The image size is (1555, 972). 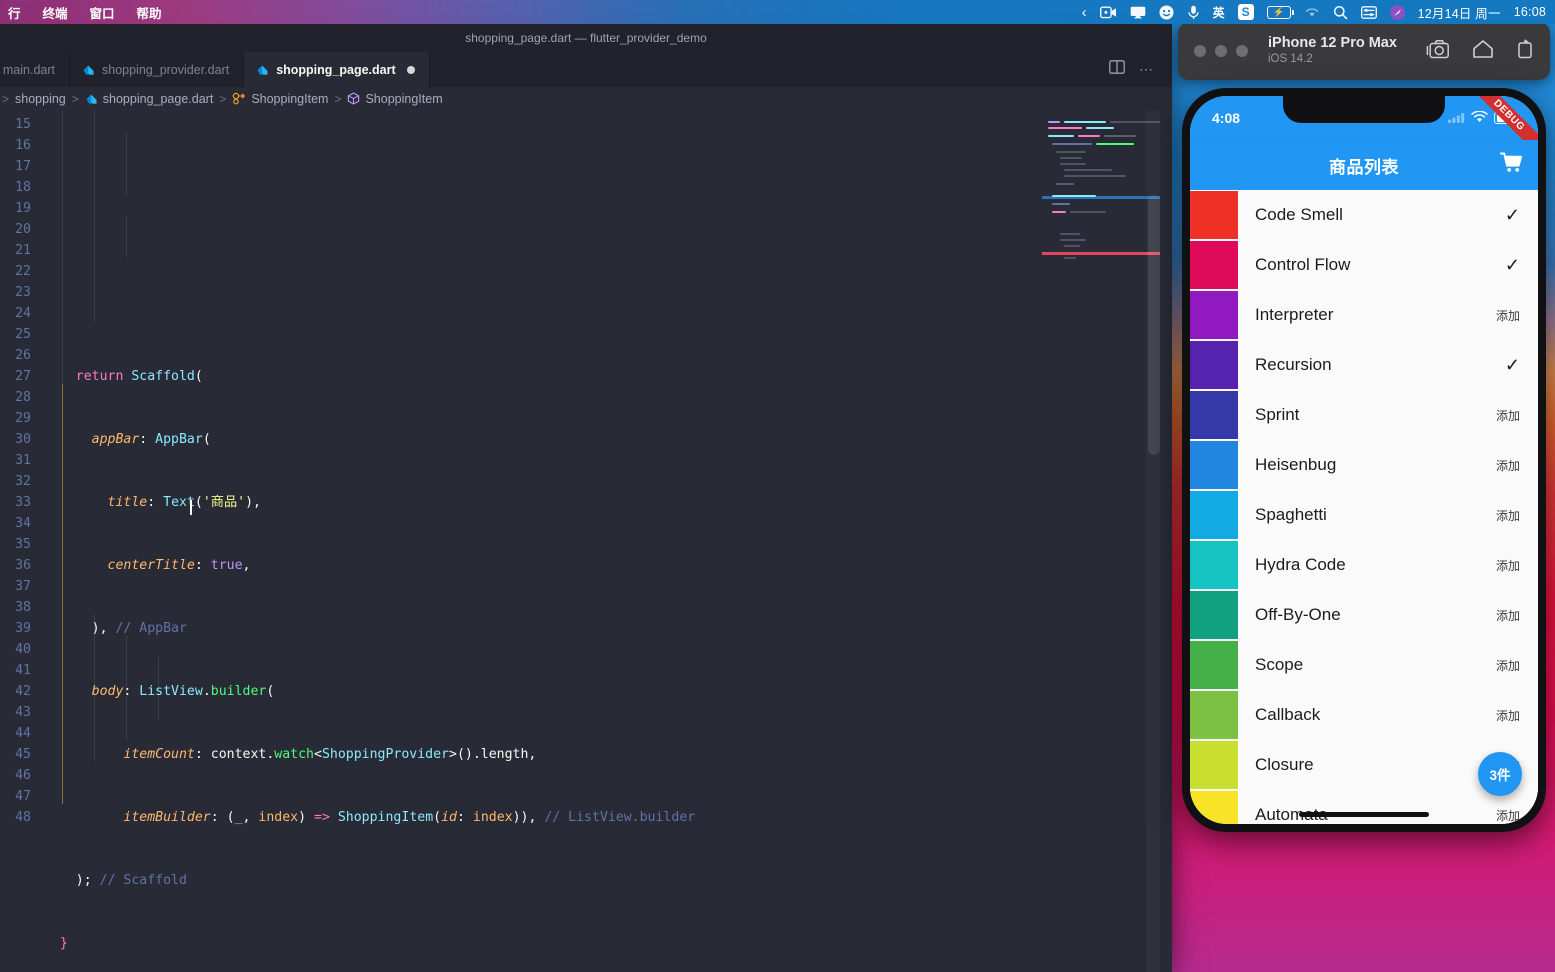 What do you see at coordinates (1459, 12) in the screenshot?
I see `menubar-date: 12月14日 周一` at bounding box center [1459, 12].